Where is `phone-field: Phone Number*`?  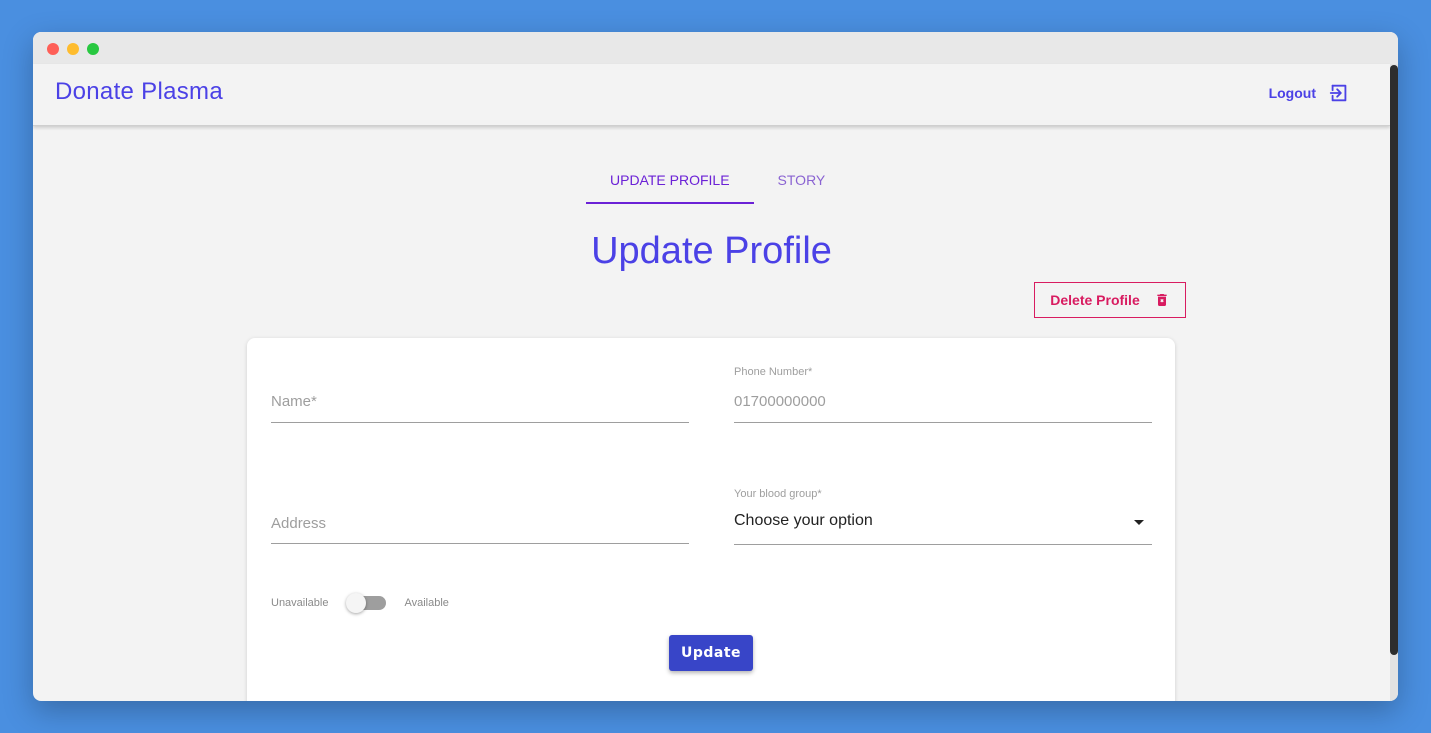 phone-field: Phone Number* is located at coordinates (943, 394).